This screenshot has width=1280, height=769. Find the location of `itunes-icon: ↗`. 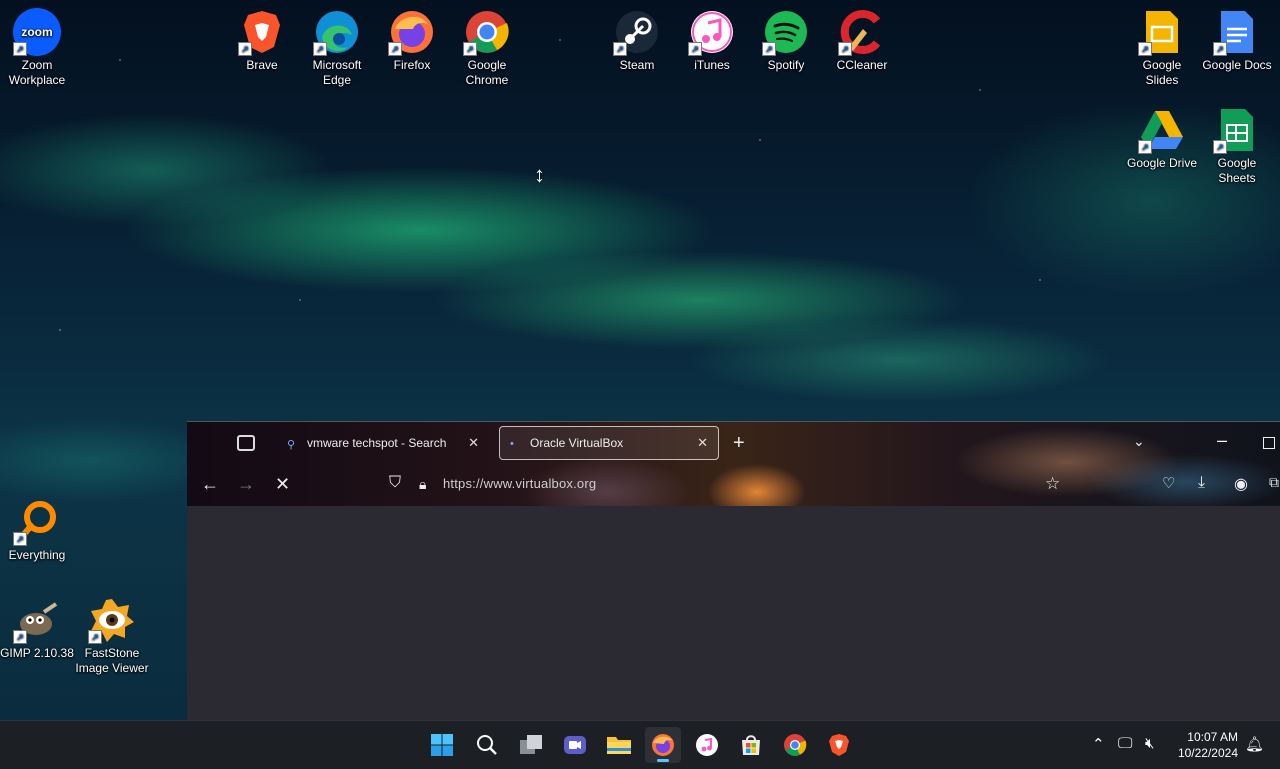

itunes-icon: ↗ is located at coordinates (712, 32).